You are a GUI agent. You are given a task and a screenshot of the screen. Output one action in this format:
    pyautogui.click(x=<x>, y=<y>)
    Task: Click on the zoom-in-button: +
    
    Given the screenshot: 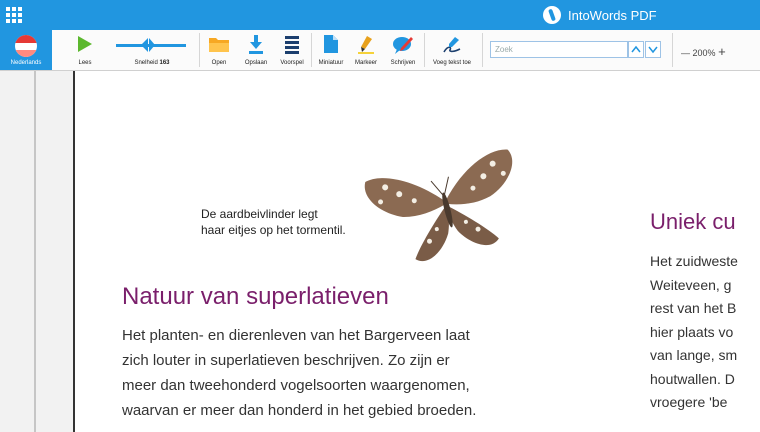 What is the action you would take?
    pyautogui.click(x=722, y=51)
    